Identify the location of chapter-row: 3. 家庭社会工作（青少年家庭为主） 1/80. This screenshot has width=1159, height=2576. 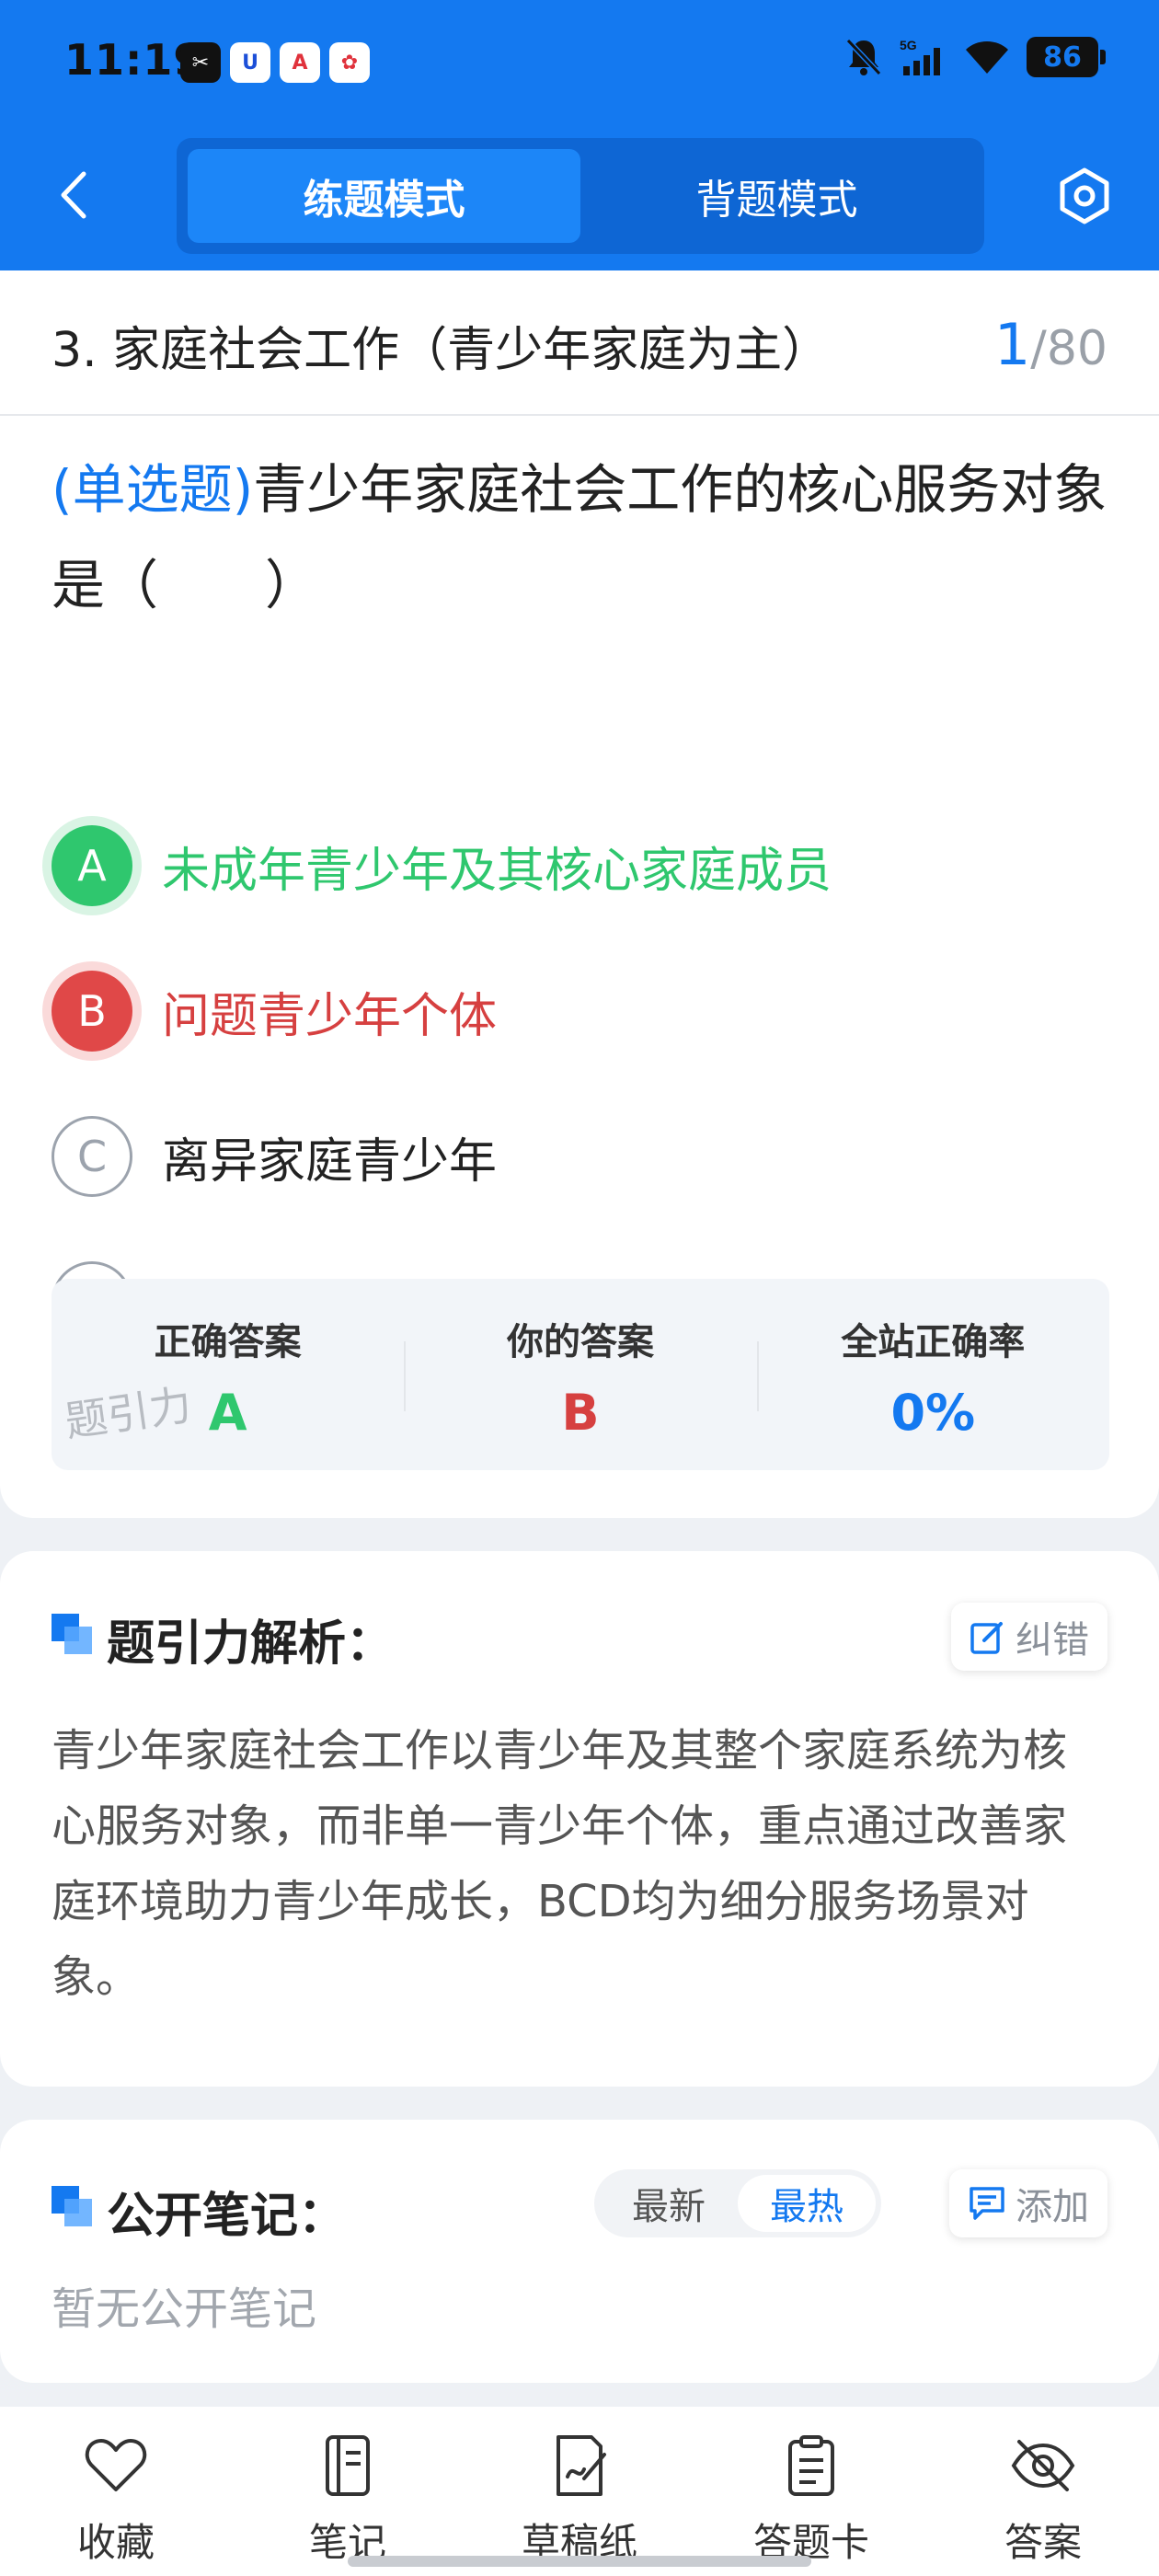
(579, 343).